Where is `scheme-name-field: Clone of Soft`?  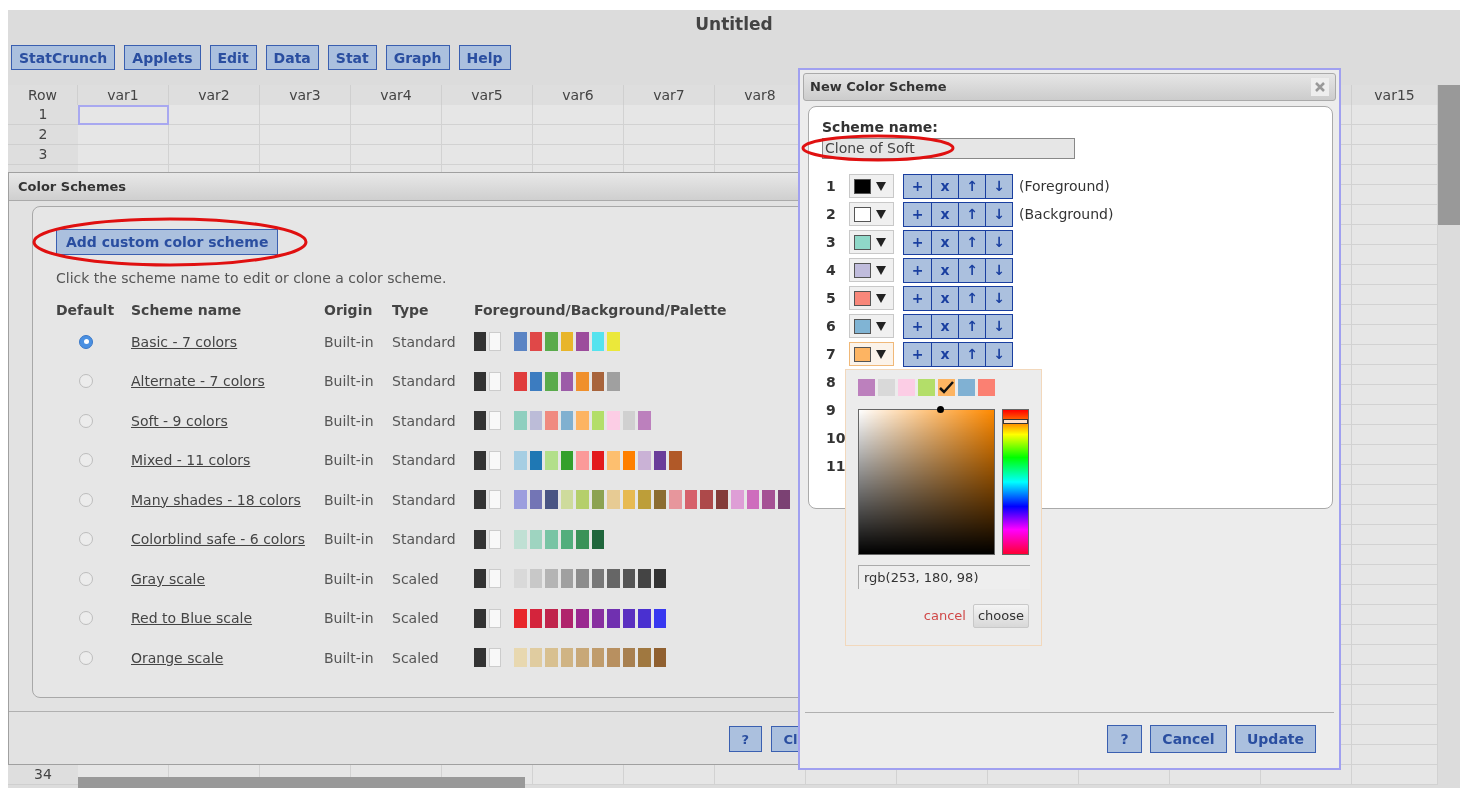
scheme-name-field: Clone of Soft is located at coordinates (948, 148).